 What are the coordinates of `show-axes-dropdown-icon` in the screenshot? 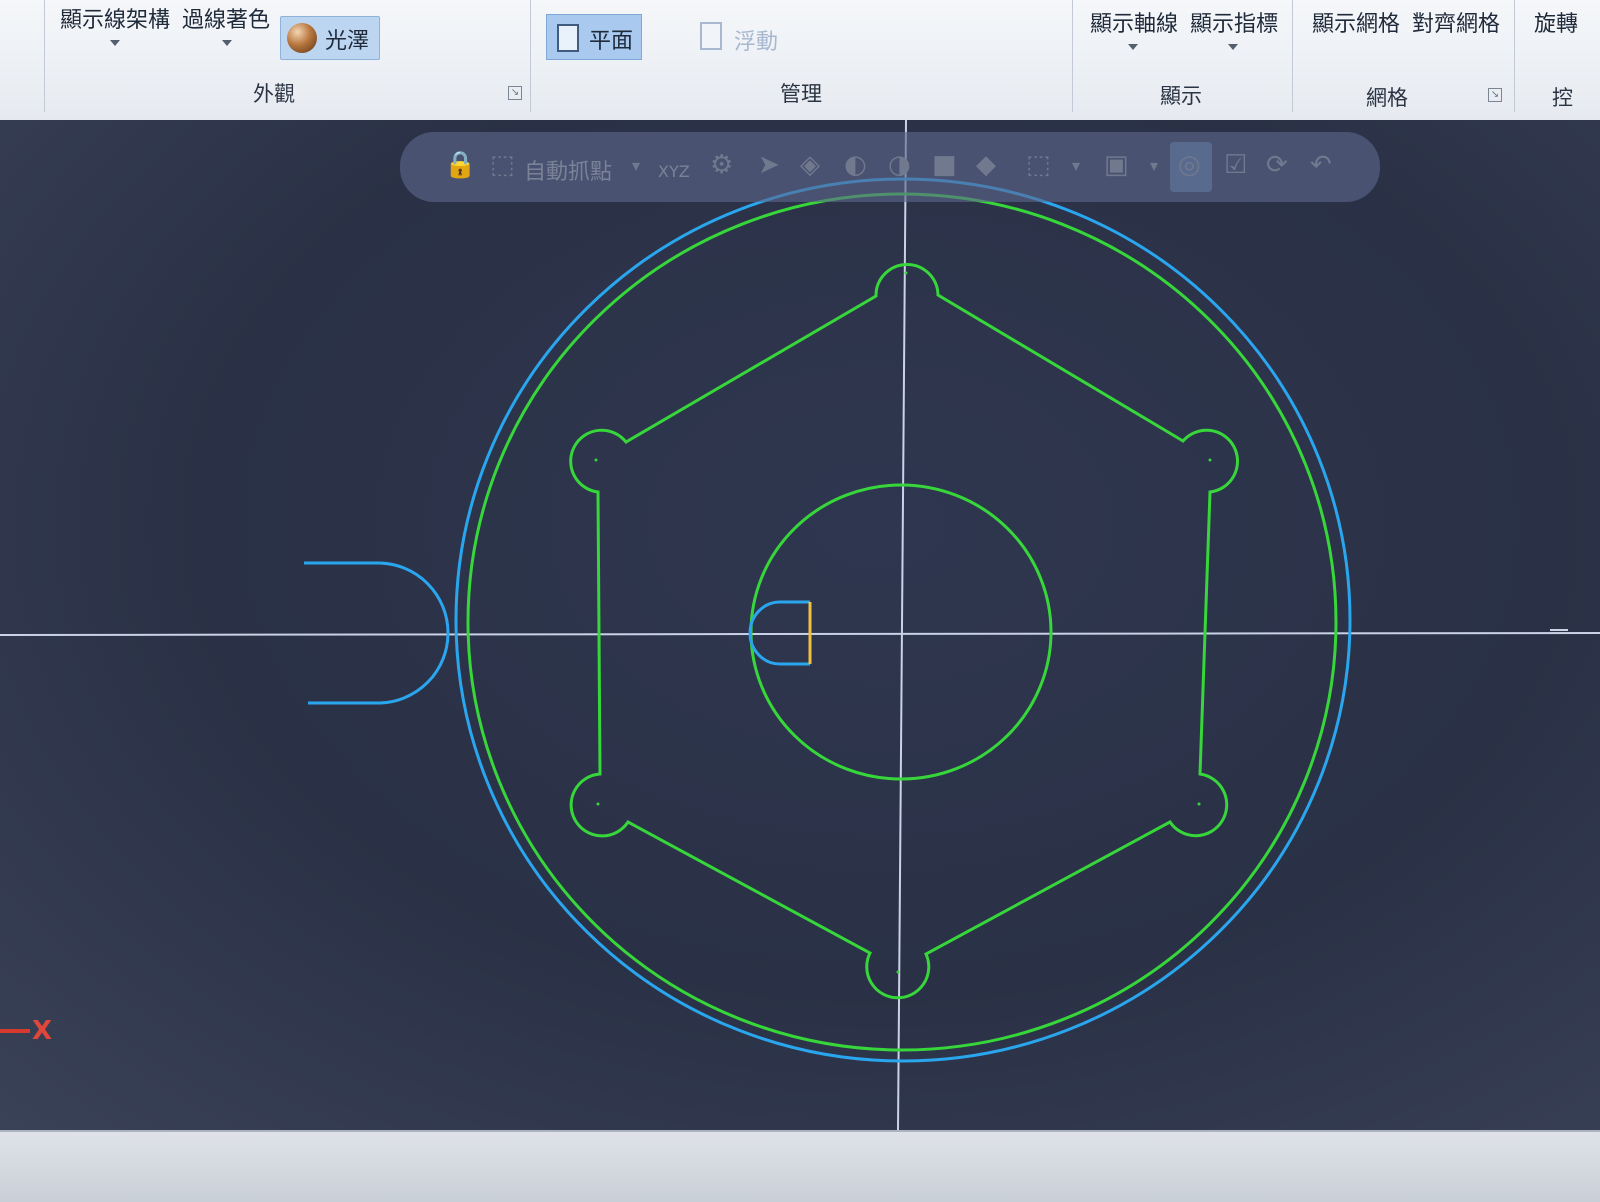 It's located at (1133, 47).